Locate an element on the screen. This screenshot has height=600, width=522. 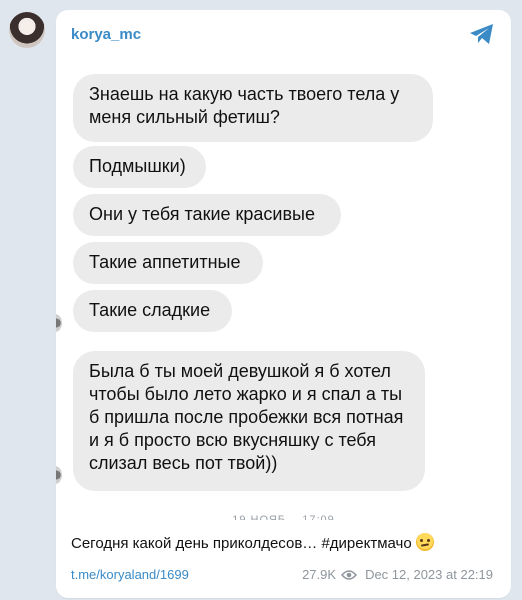
view-count: 27.9K is located at coordinates (319, 574).